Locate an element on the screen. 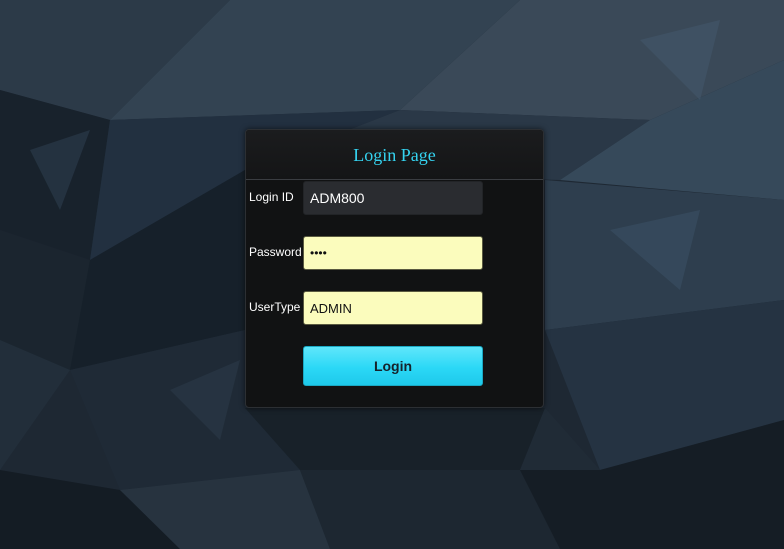 This screenshot has width=784, height=549. login-id-input is located at coordinates (393, 198).